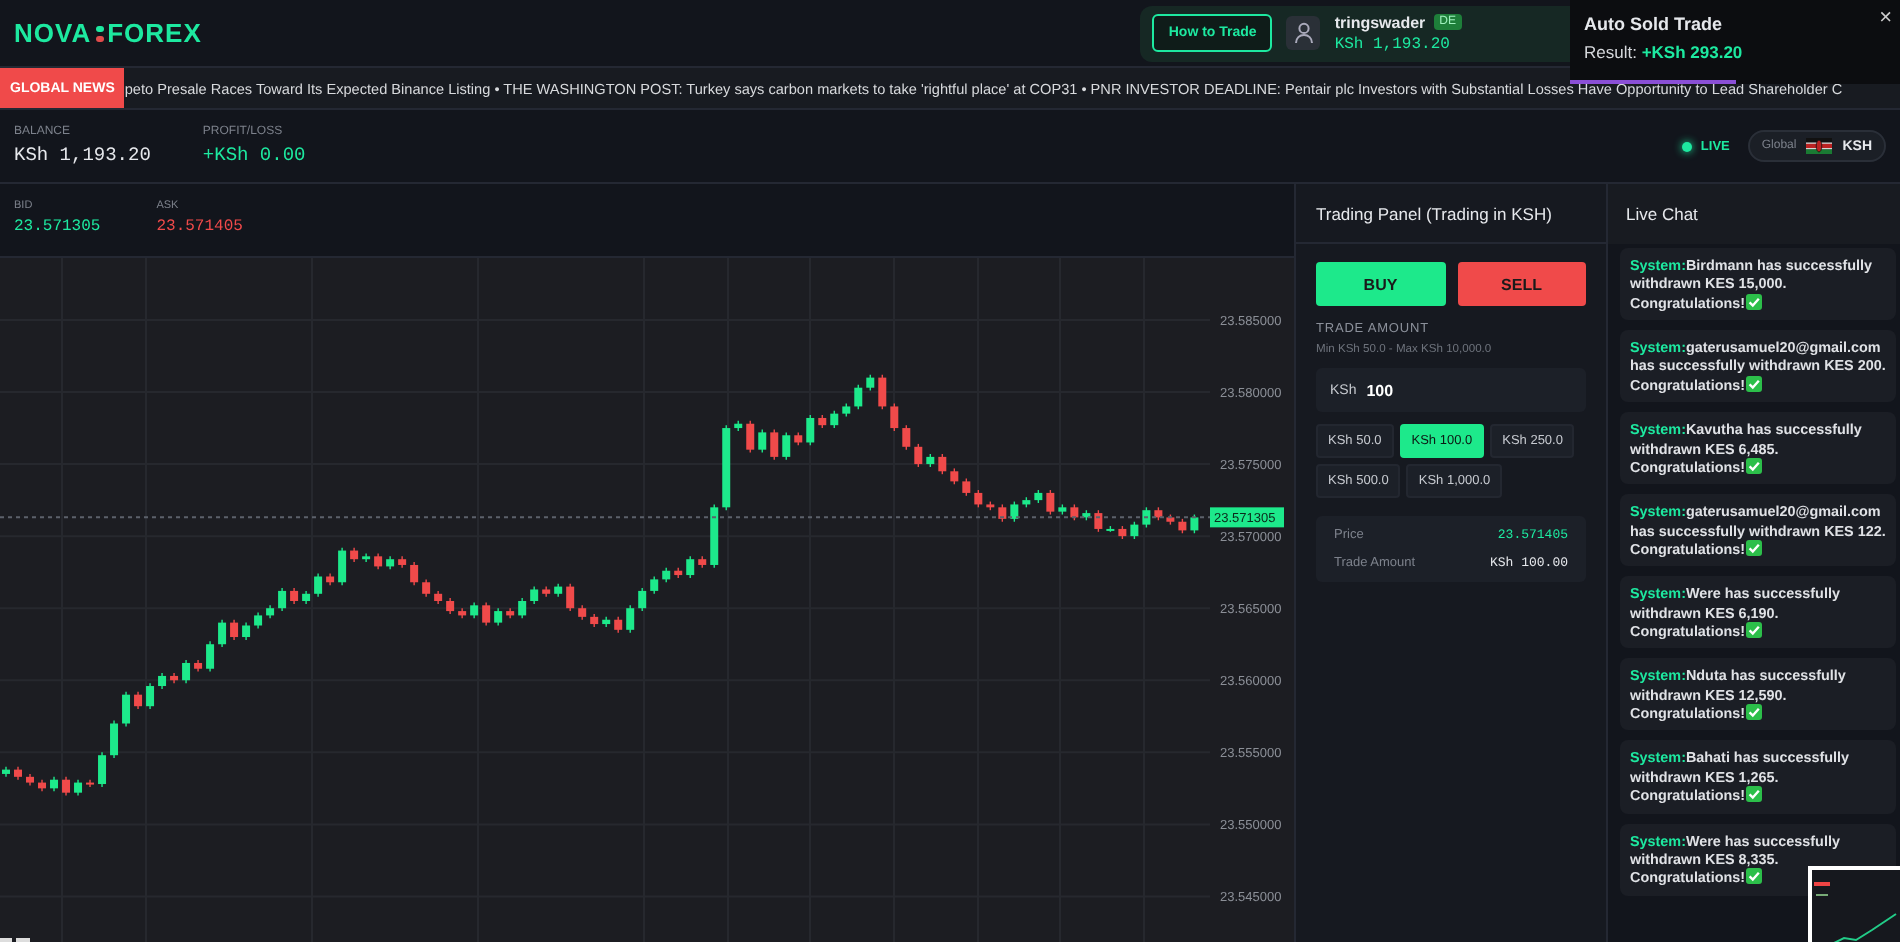  Describe the element at coordinates (99, 33) in the screenshot. I see `logo-mark-icon` at that location.